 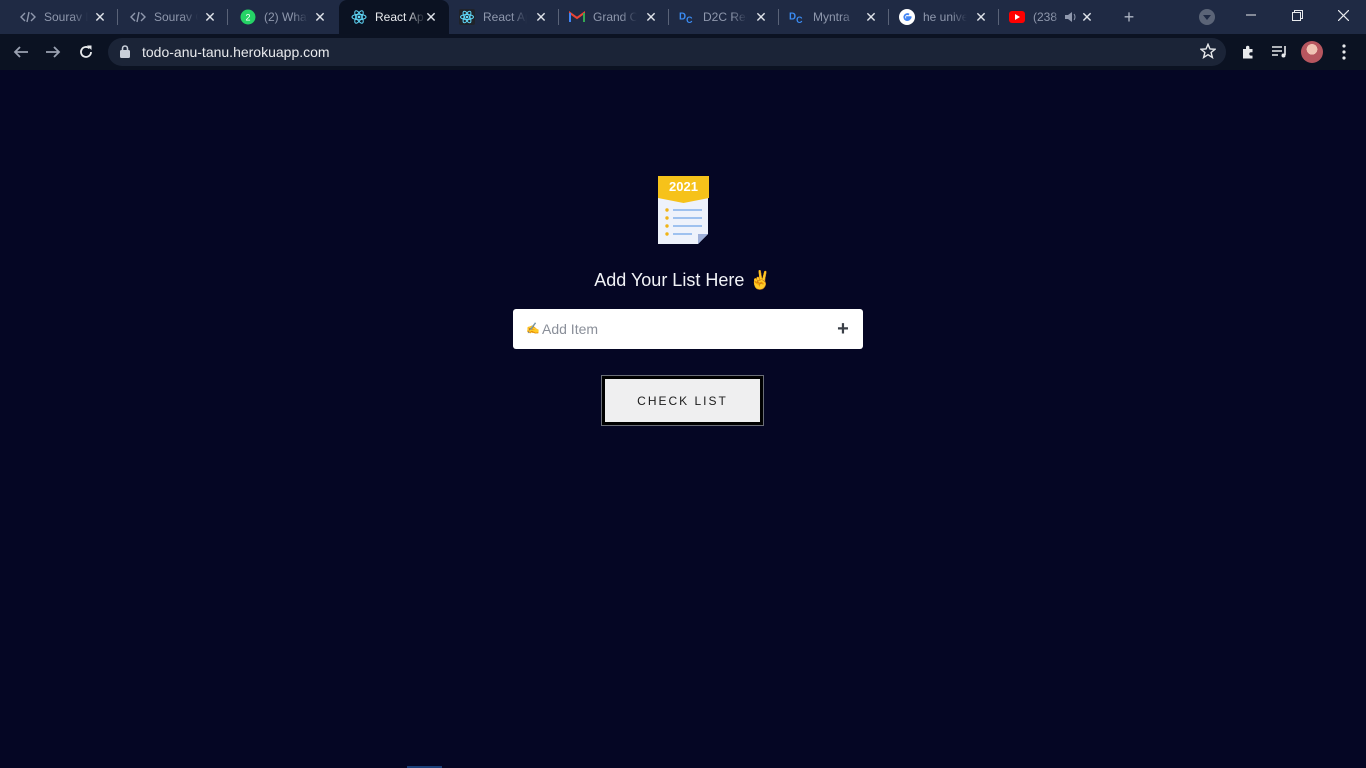 What do you see at coordinates (236, 52) in the screenshot?
I see `url-text: todo-anu-tanu.herokuapp.com` at bounding box center [236, 52].